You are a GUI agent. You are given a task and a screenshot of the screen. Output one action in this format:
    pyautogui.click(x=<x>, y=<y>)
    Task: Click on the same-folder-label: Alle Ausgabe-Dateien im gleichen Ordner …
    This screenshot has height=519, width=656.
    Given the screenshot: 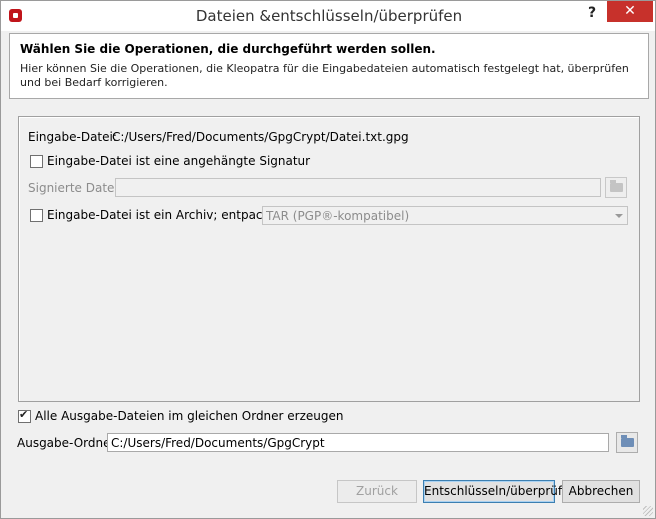 What is the action you would take?
    pyautogui.click(x=189, y=416)
    